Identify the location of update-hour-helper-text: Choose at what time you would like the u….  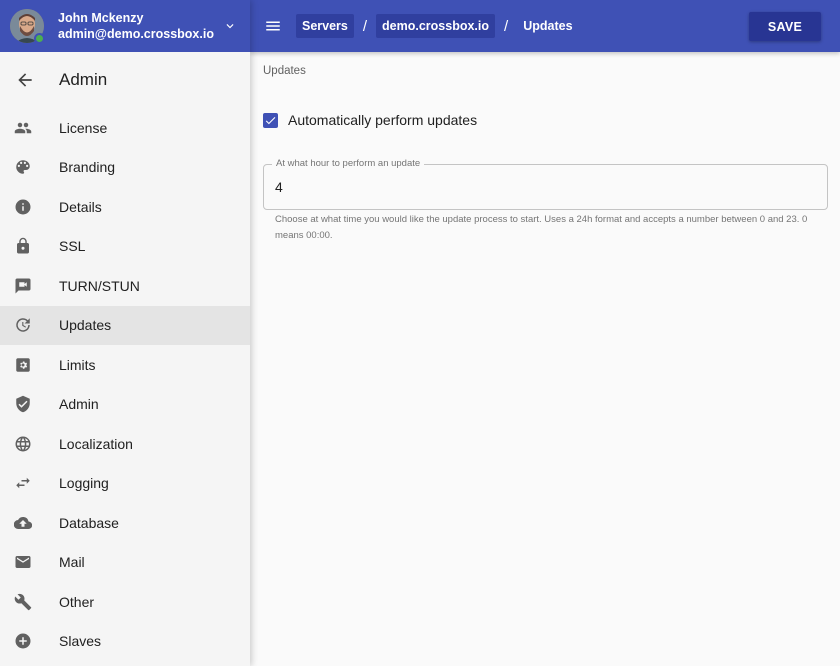
(541, 227).